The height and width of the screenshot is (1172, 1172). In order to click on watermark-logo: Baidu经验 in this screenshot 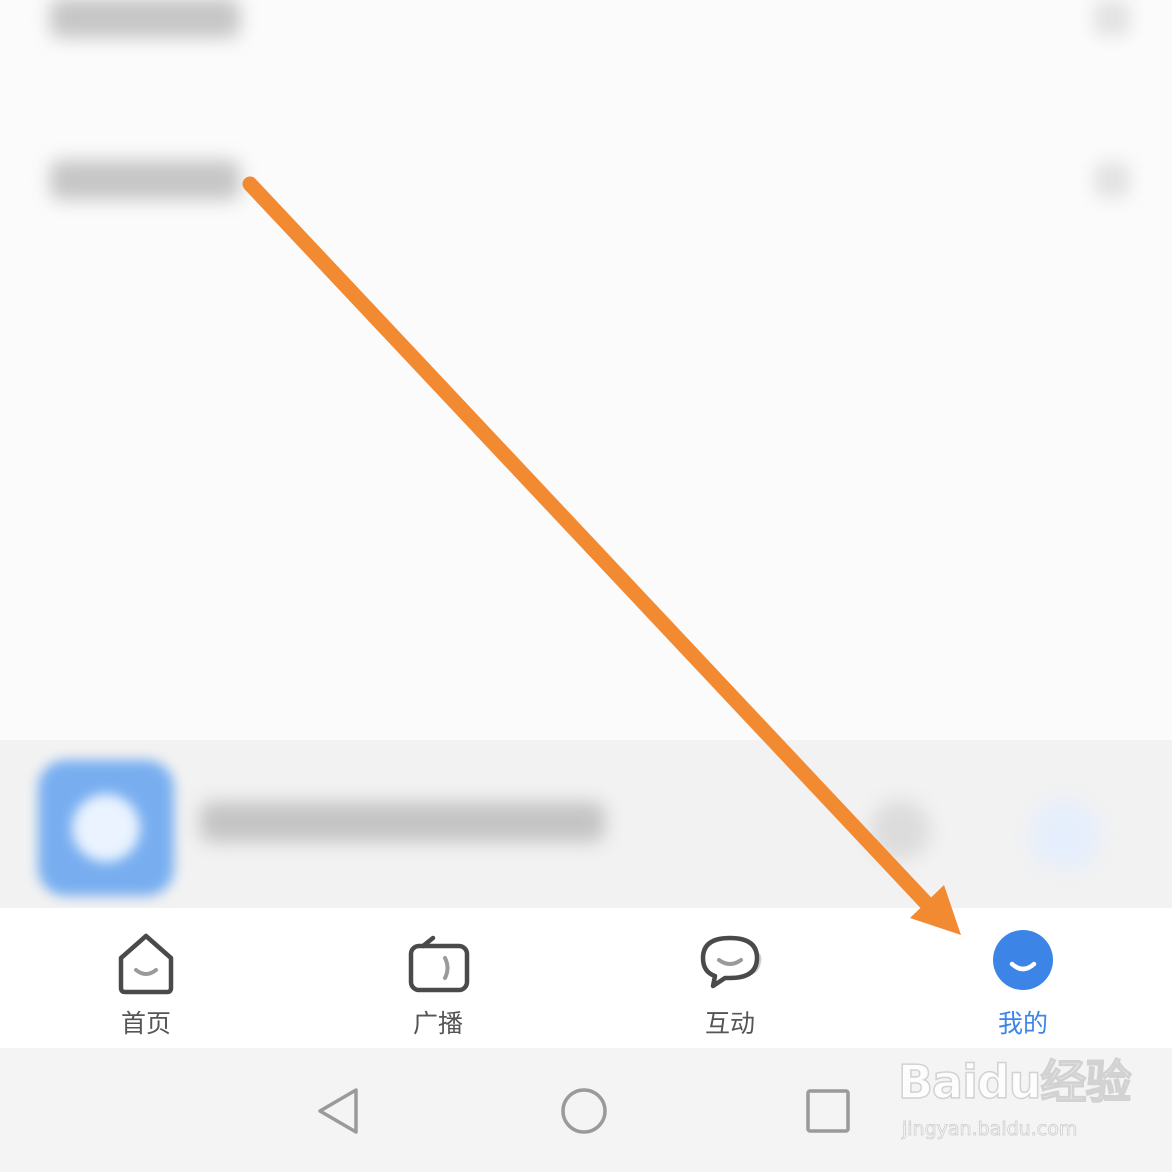, I will do `click(1014, 1082)`.